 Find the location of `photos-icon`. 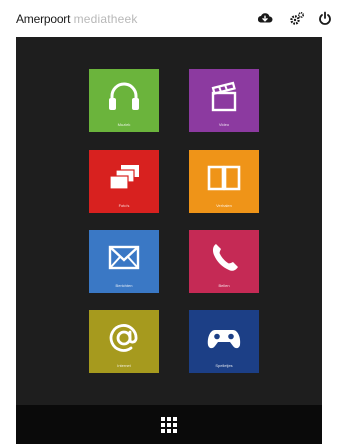

photos-icon is located at coordinates (124, 177).